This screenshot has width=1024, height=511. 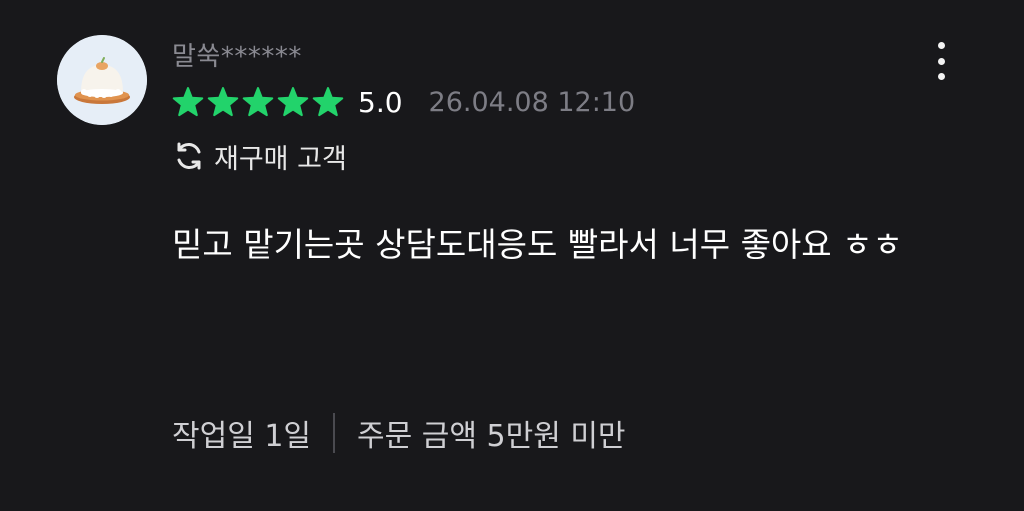 What do you see at coordinates (380, 102) in the screenshot?
I see `rating-score: 5.0` at bounding box center [380, 102].